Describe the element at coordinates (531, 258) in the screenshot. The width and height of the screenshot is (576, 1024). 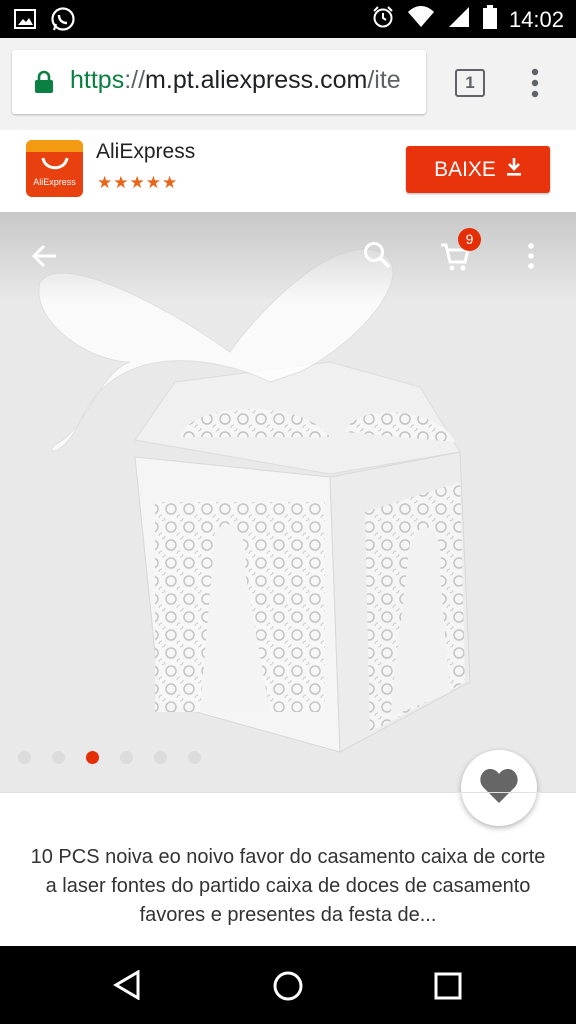
I see `more-options-icon` at that location.